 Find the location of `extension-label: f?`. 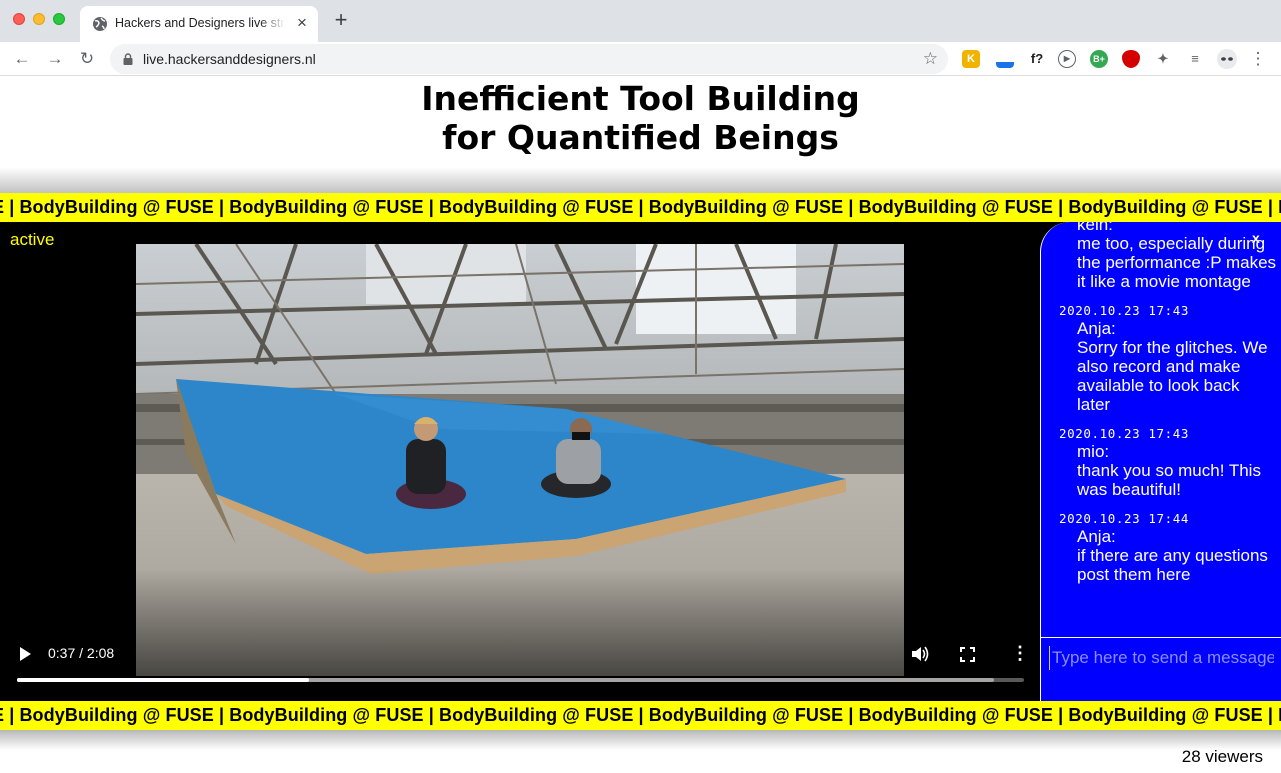

extension-label: f? is located at coordinates (1037, 58).